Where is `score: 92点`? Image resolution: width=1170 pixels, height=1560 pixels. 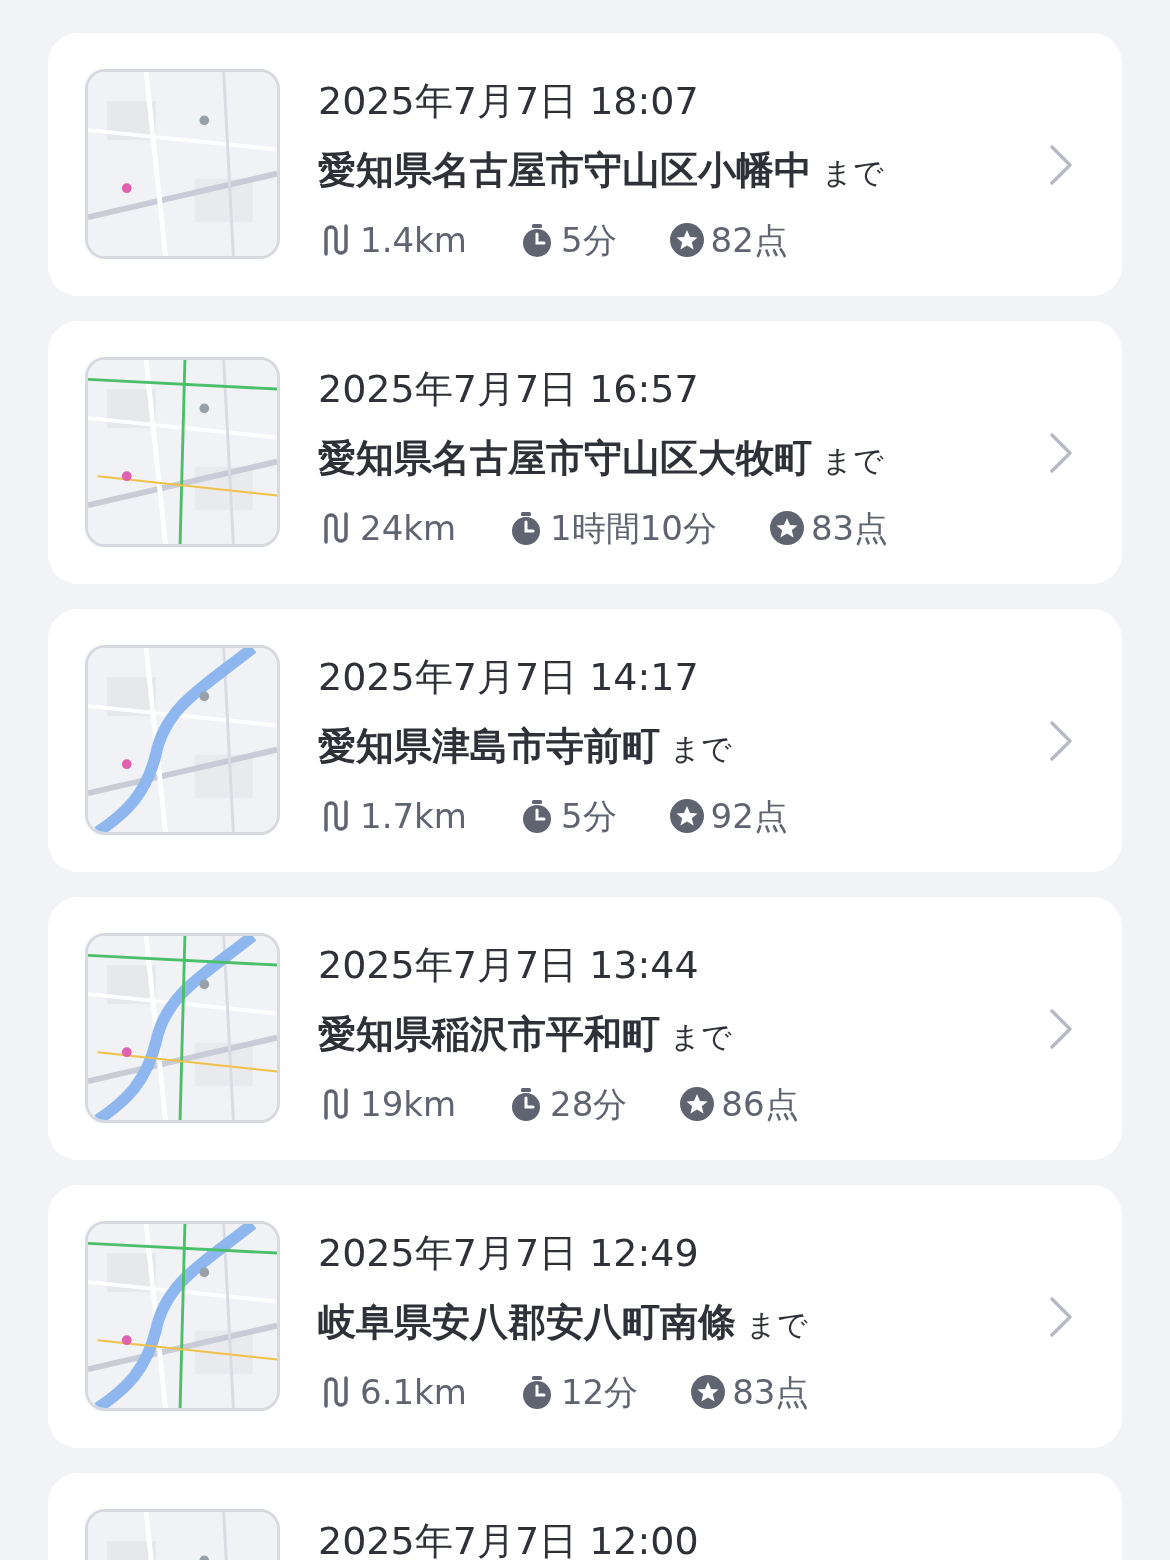 score: 92点 is located at coordinates (749, 816).